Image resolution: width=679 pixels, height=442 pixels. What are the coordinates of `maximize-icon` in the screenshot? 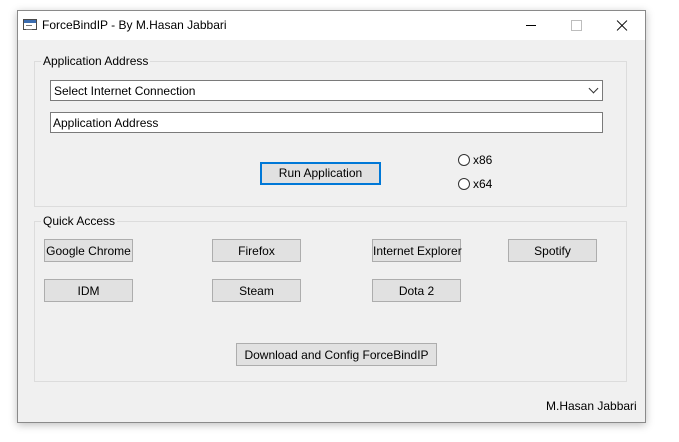 It's located at (577, 25).